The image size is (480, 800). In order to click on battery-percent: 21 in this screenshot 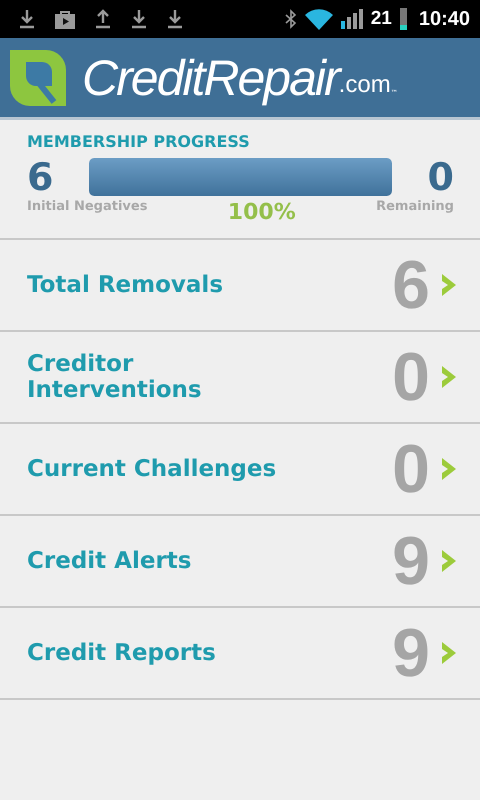, I will do `click(381, 19)`.